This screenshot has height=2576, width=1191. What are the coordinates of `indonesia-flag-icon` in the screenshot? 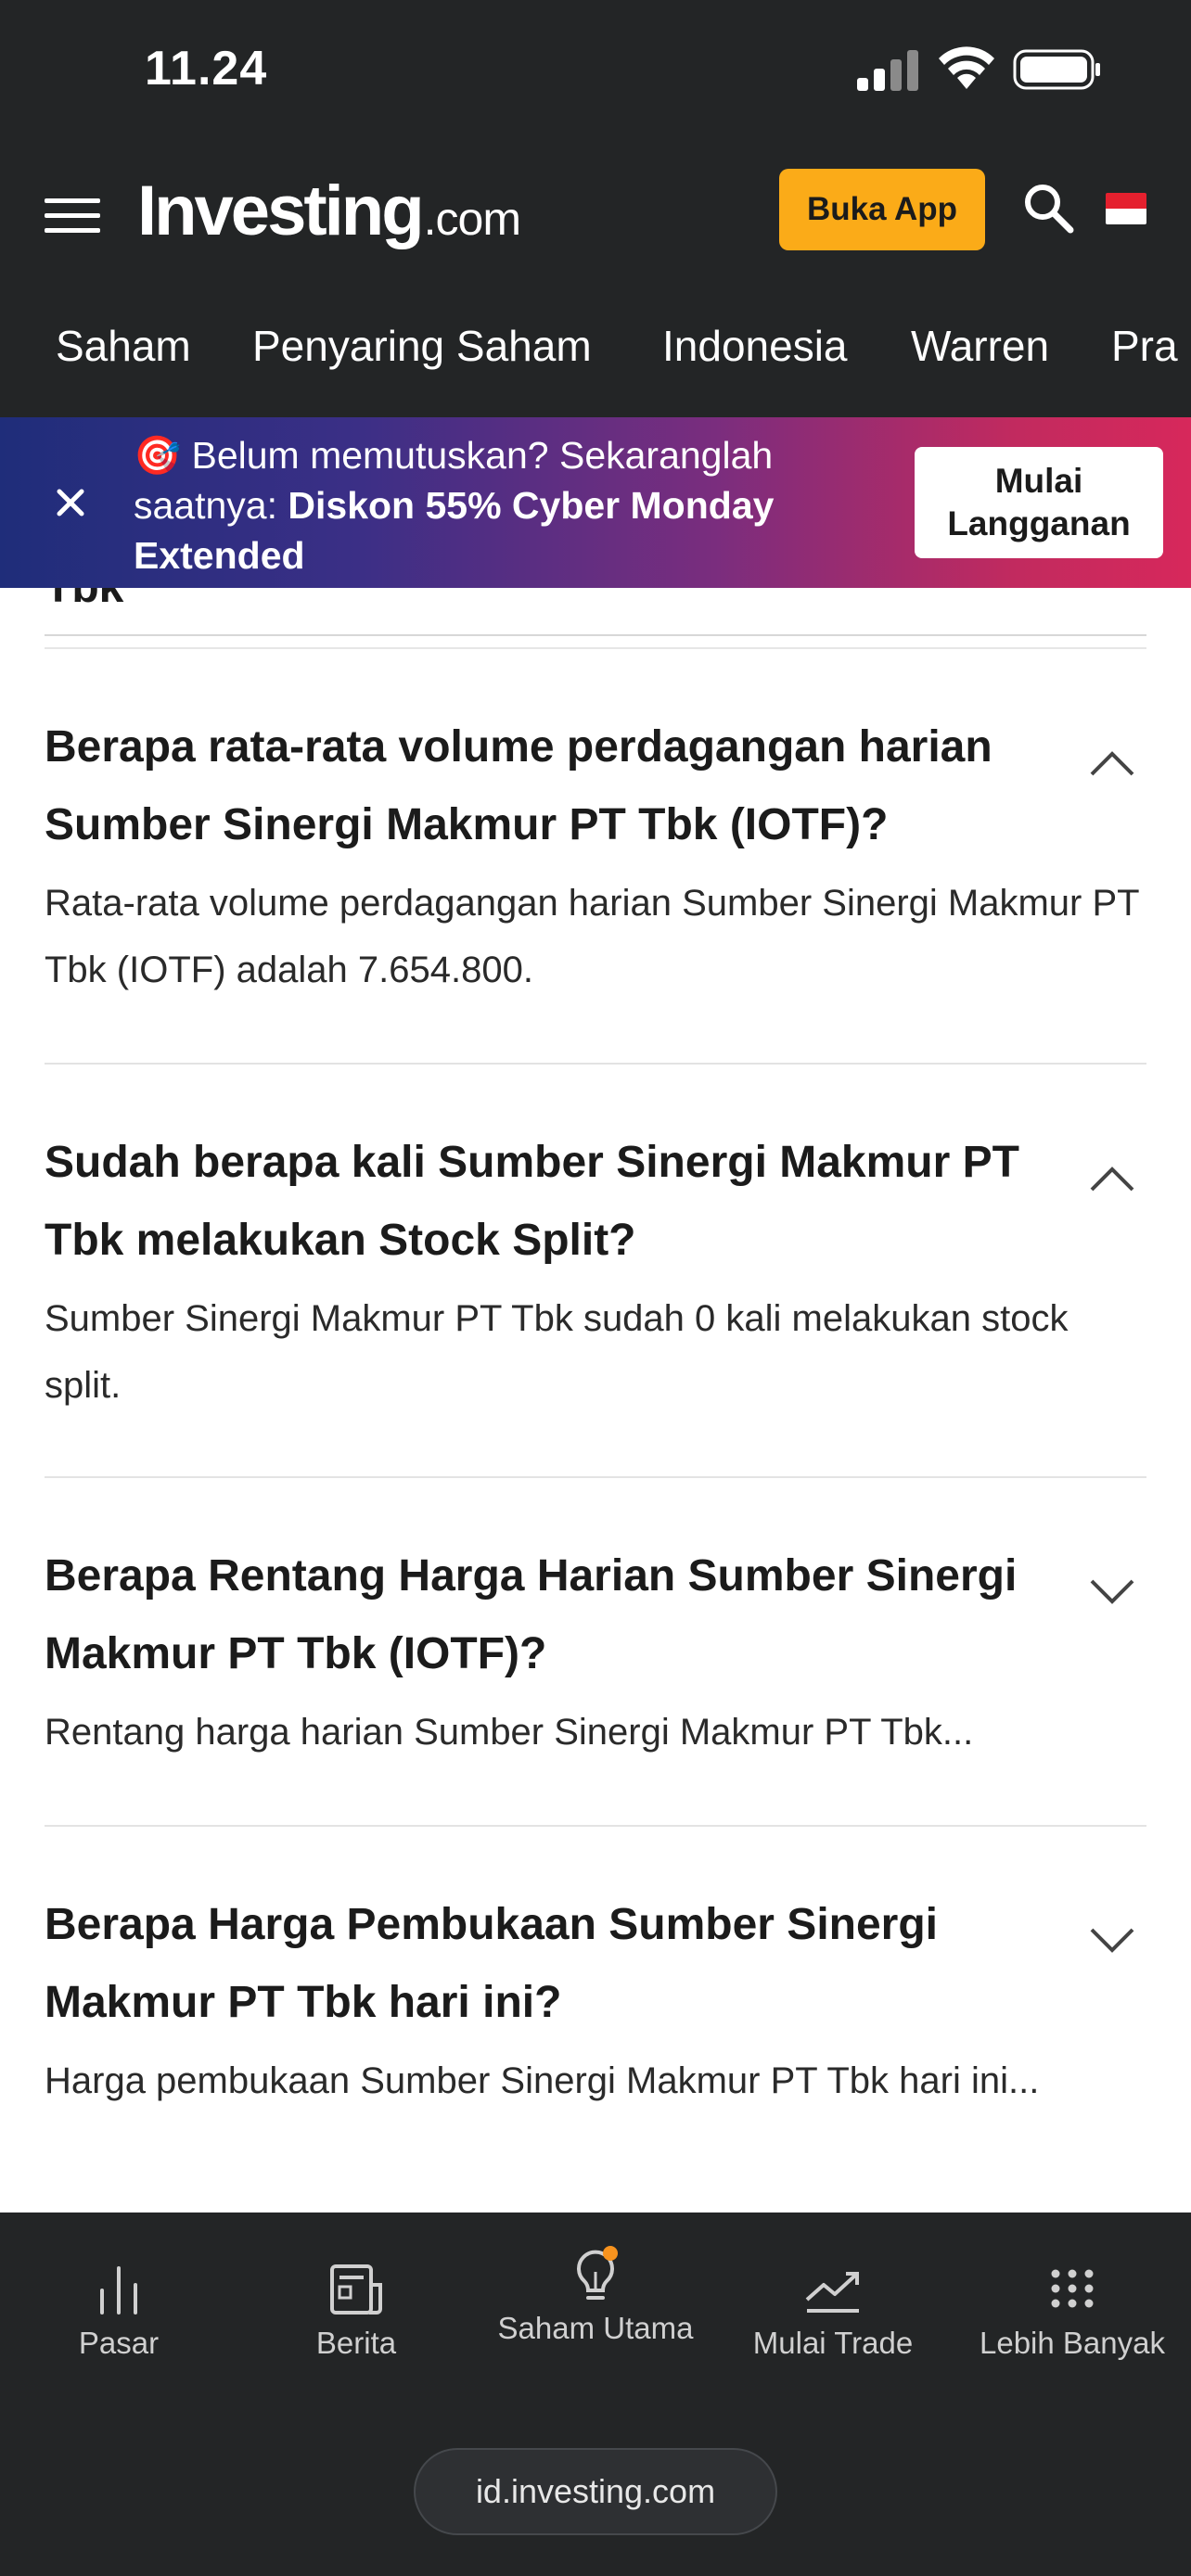 It's located at (1126, 208).